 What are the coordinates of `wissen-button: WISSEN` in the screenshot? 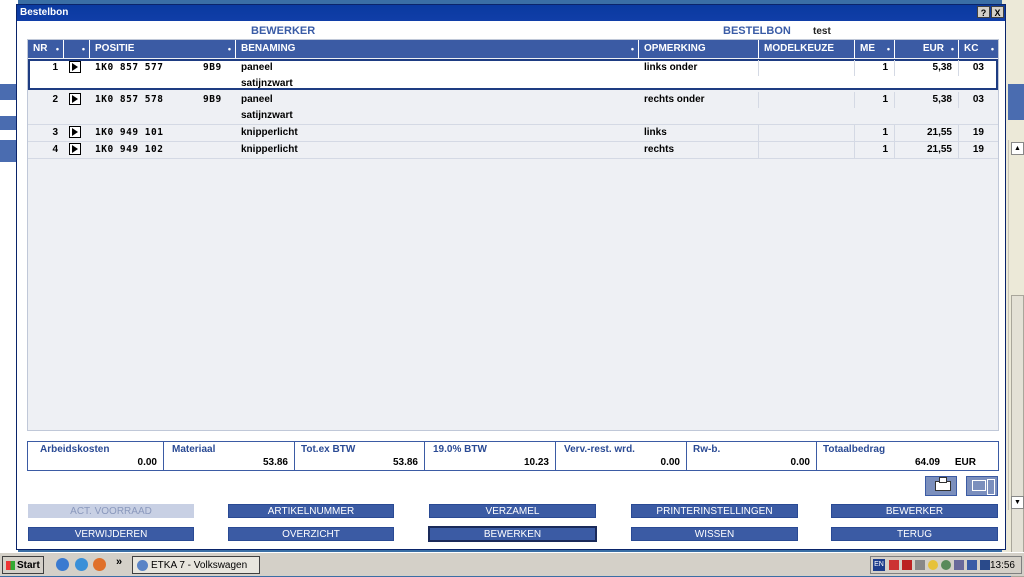 It's located at (714, 534).